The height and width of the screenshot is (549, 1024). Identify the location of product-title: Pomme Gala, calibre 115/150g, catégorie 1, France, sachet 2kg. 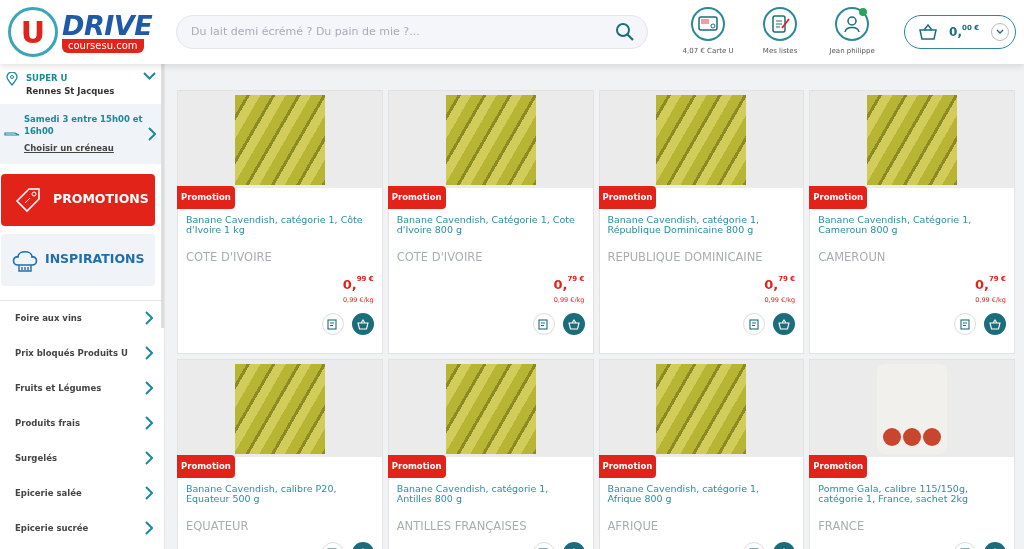
(912, 501).